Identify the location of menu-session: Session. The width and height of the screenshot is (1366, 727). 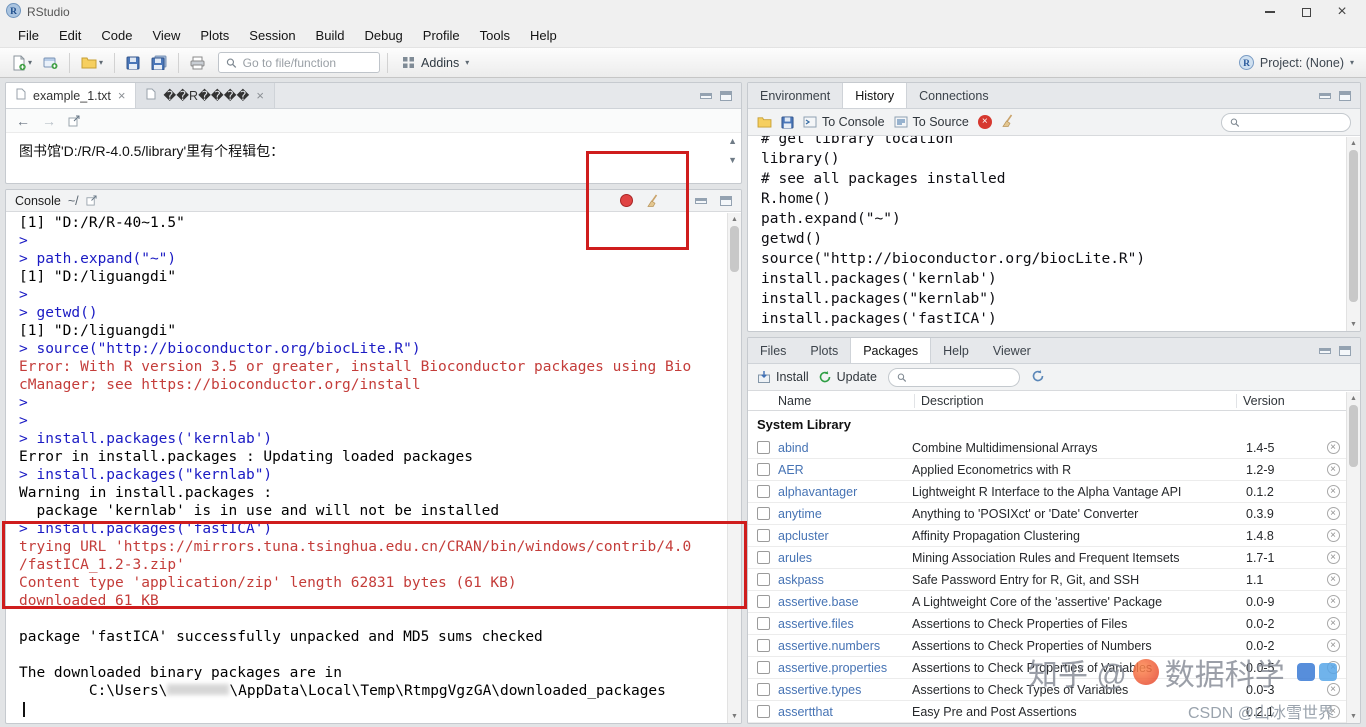
(272, 35).